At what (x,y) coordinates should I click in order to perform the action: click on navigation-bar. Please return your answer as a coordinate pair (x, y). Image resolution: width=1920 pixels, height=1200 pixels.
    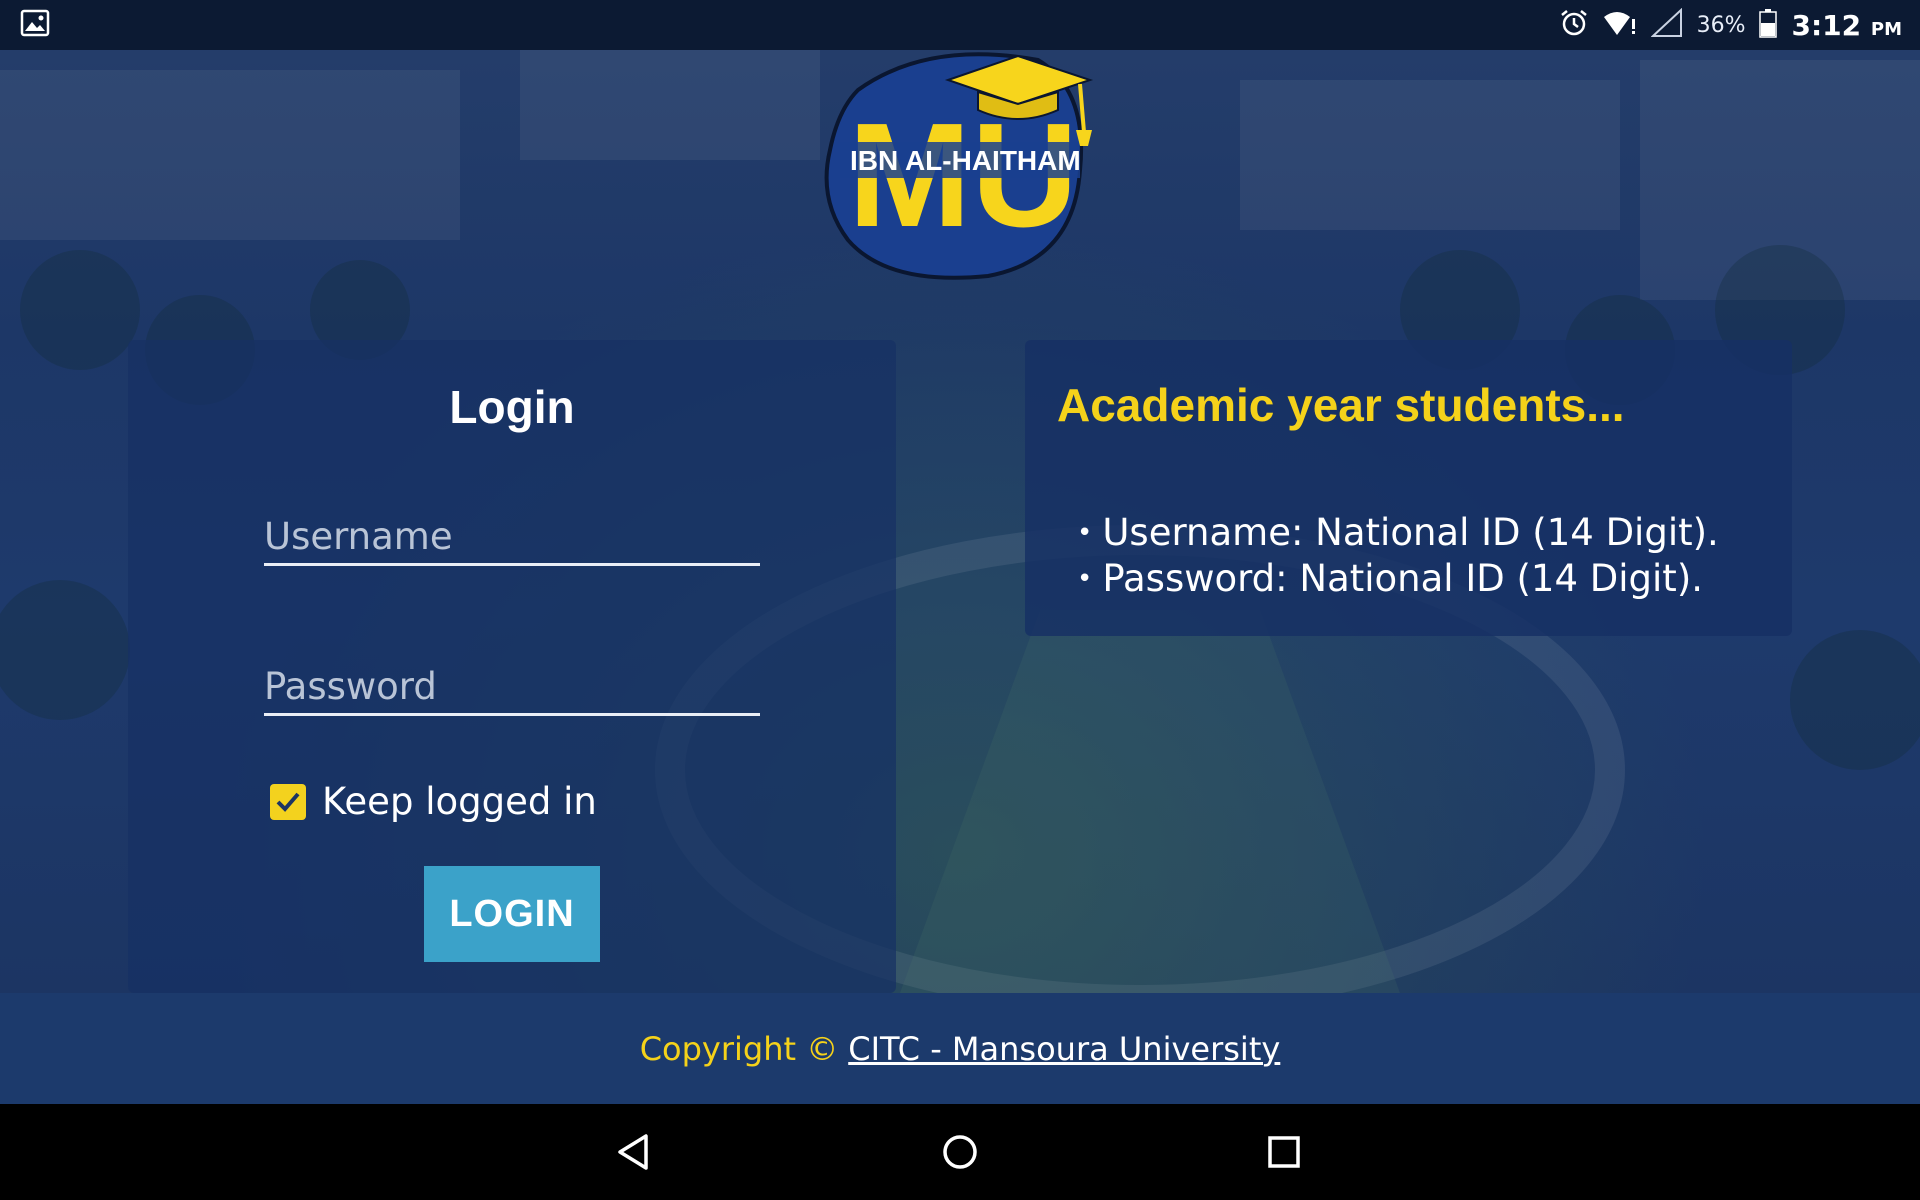
    Looking at the image, I should click on (960, 1152).